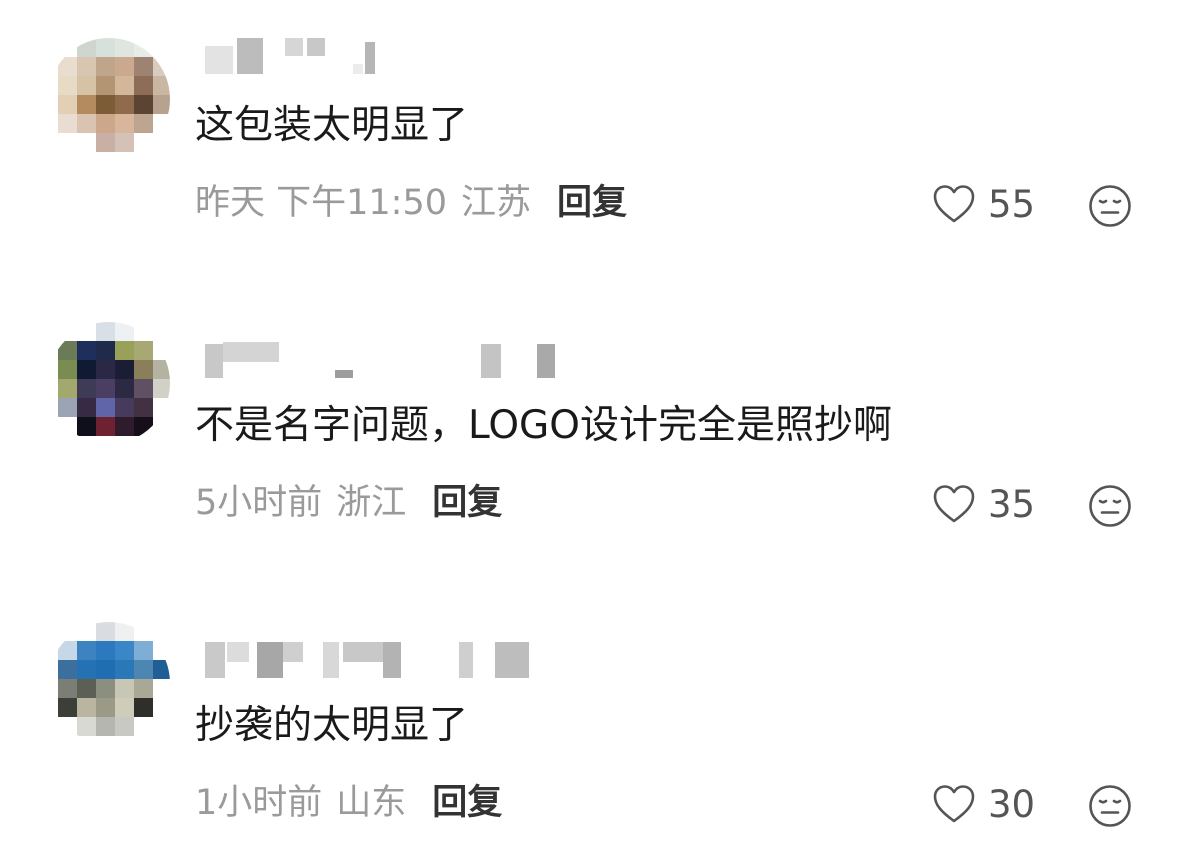  I want to click on like-button: 55, so click(983, 204).